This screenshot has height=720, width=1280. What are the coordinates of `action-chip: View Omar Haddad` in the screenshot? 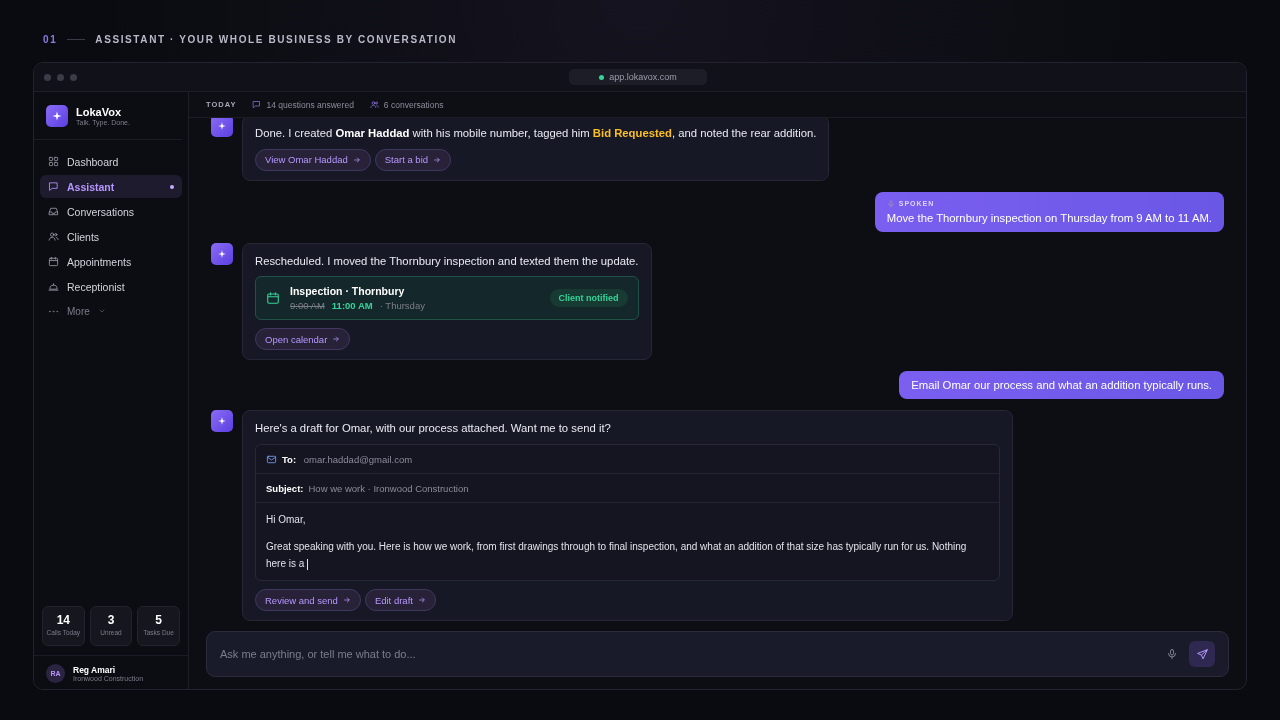 It's located at (313, 159).